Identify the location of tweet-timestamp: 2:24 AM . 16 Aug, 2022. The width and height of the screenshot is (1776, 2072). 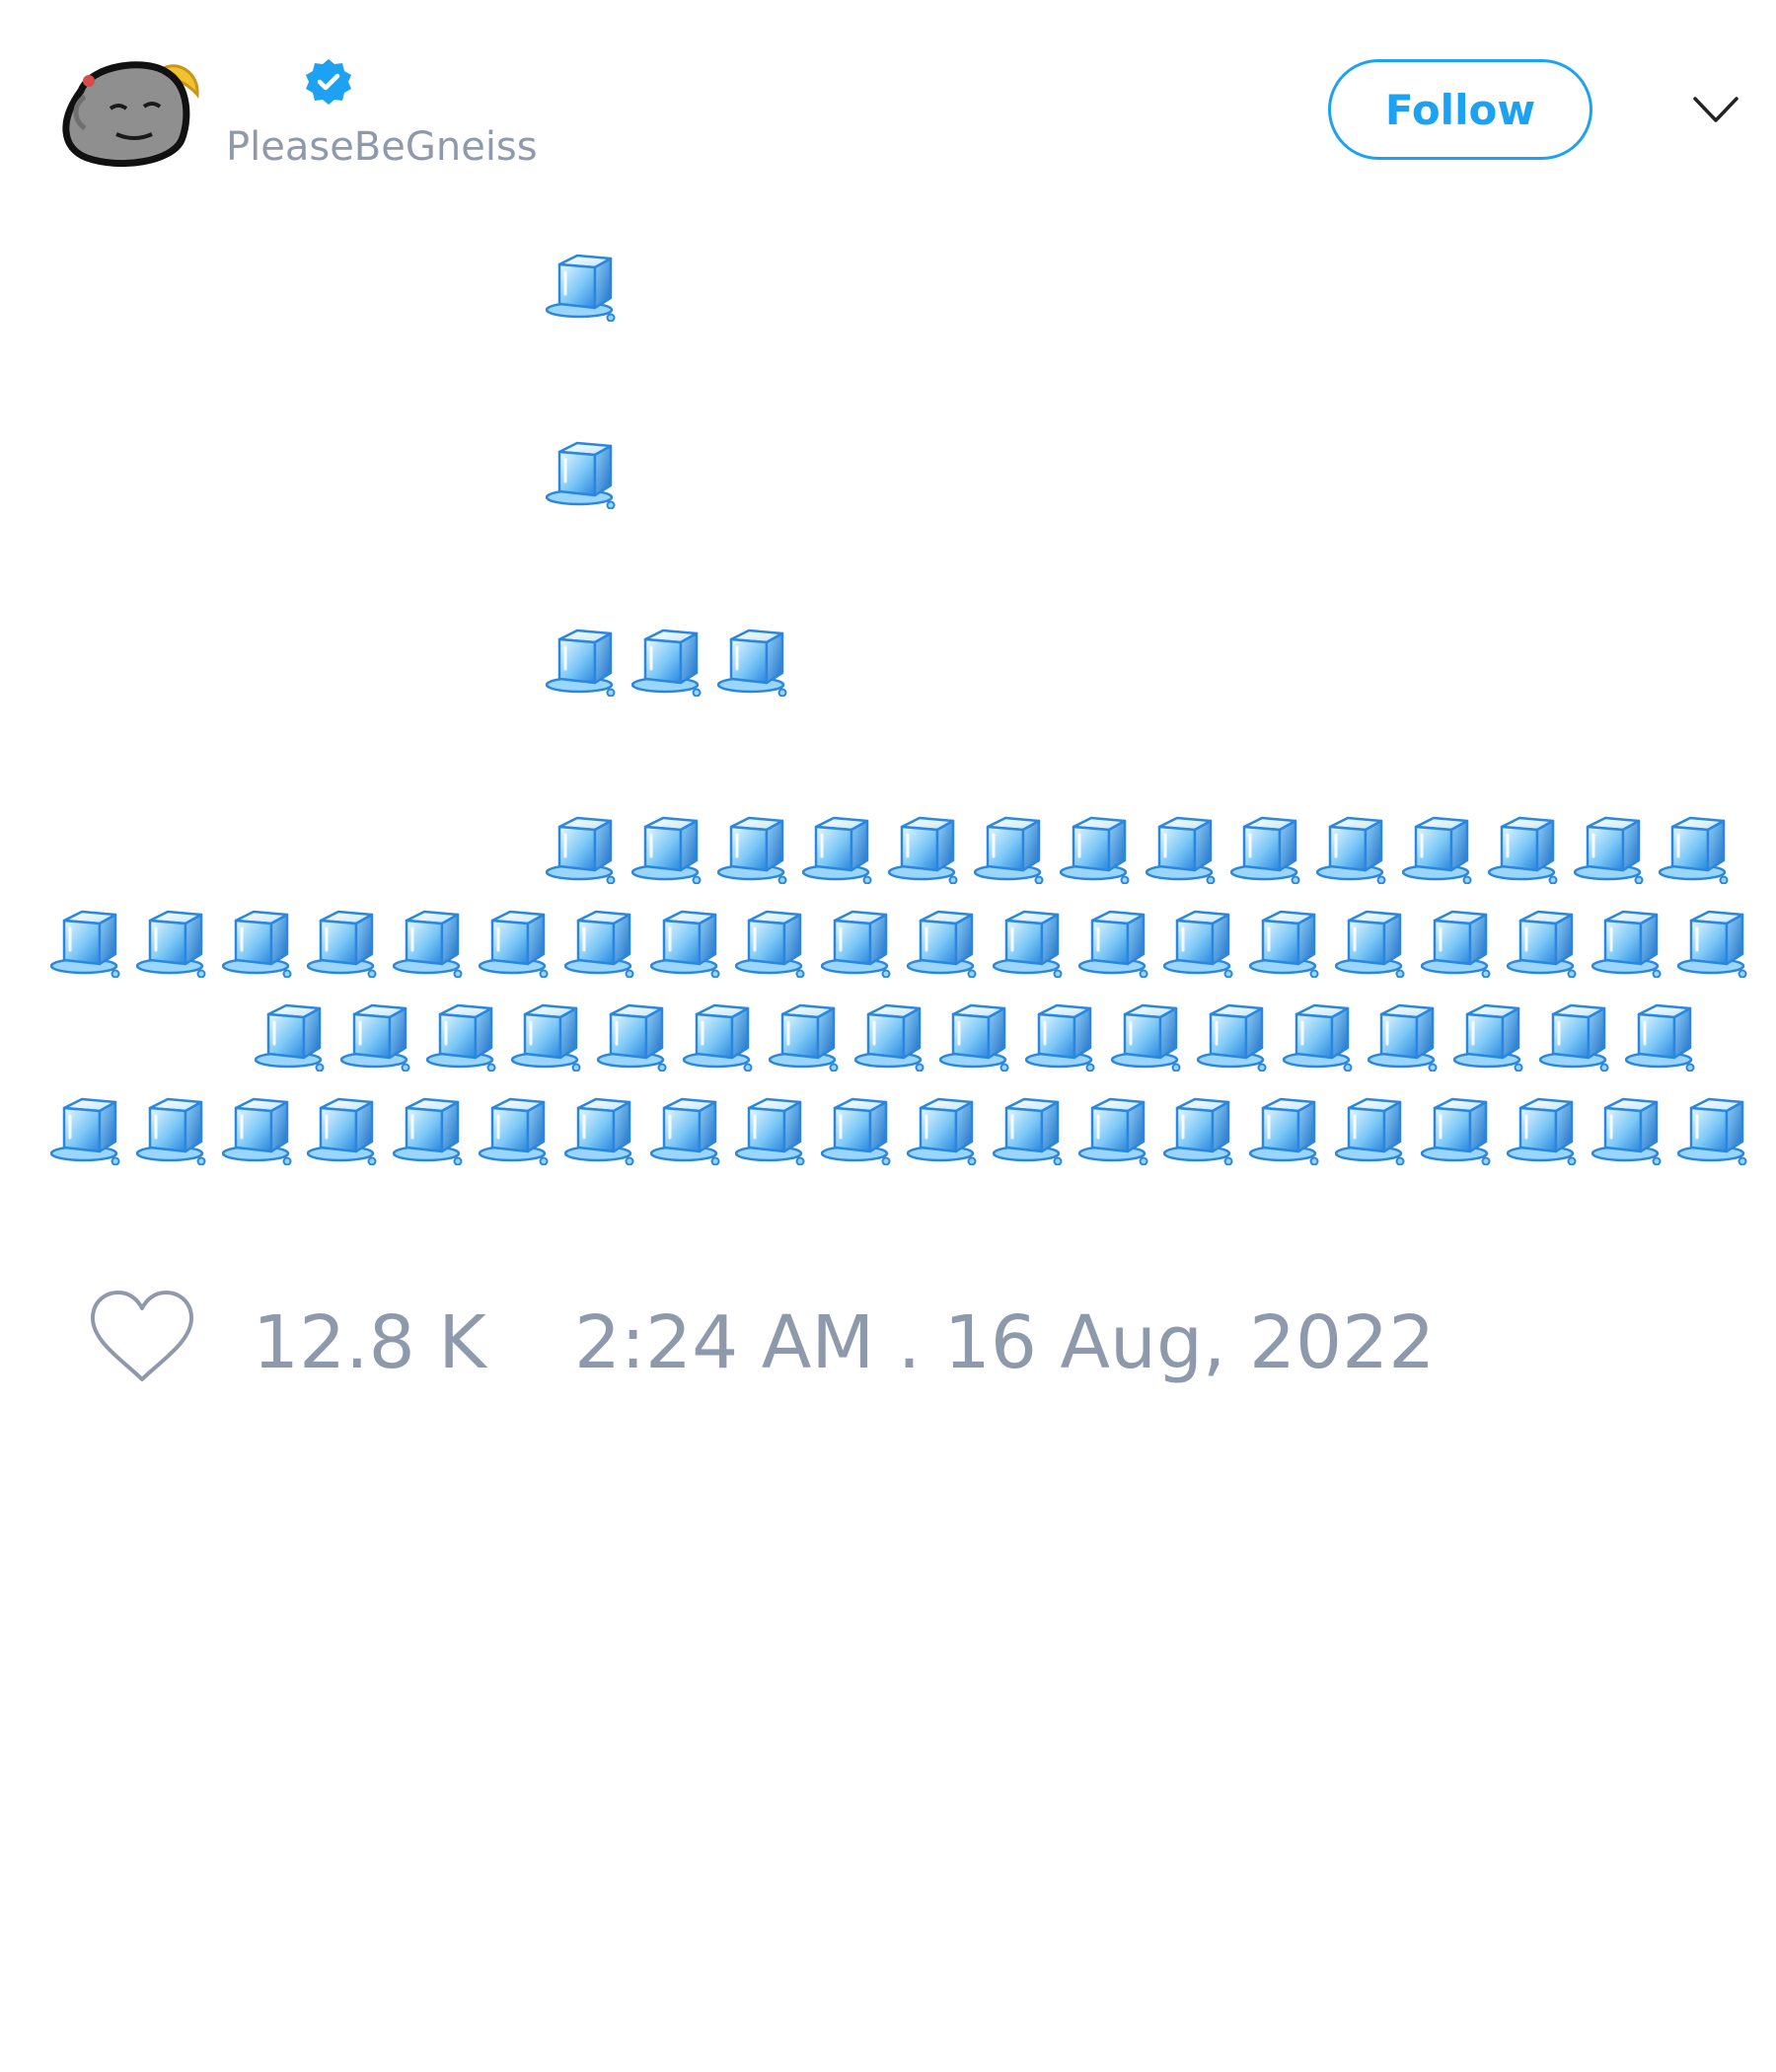
(1005, 1343).